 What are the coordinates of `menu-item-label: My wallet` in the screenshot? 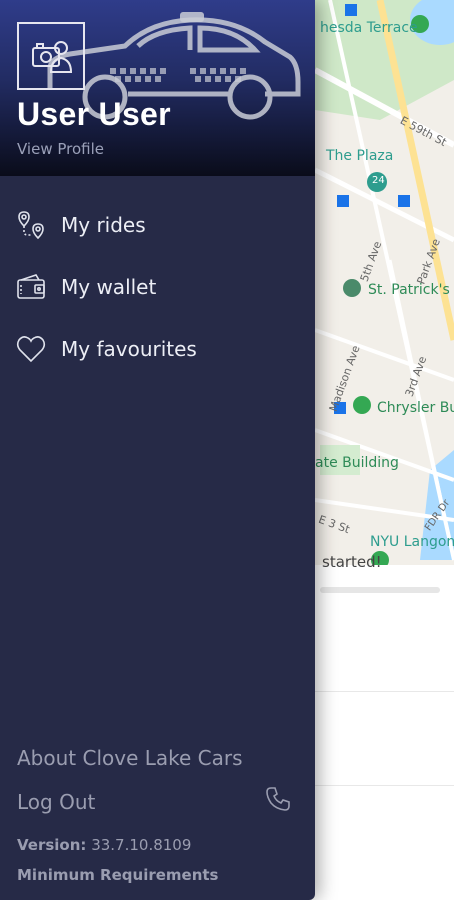 It's located at (109, 287).